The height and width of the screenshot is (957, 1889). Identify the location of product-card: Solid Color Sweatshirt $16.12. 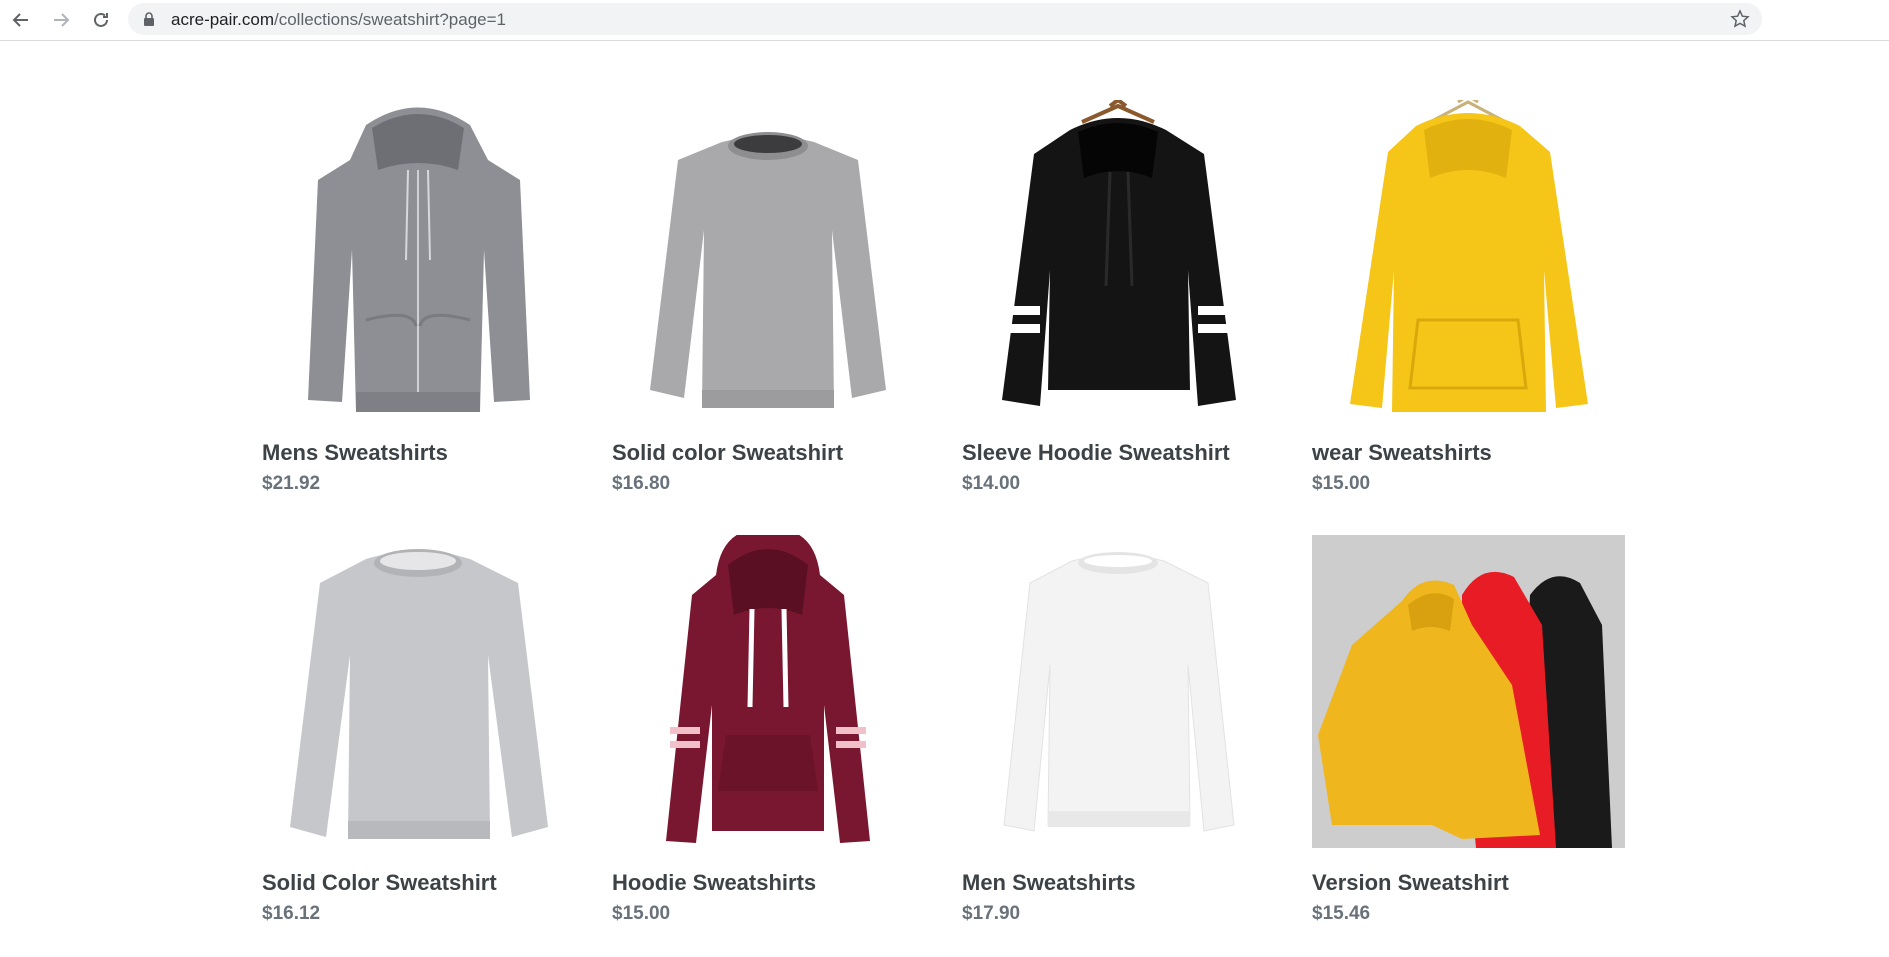
(418, 729).